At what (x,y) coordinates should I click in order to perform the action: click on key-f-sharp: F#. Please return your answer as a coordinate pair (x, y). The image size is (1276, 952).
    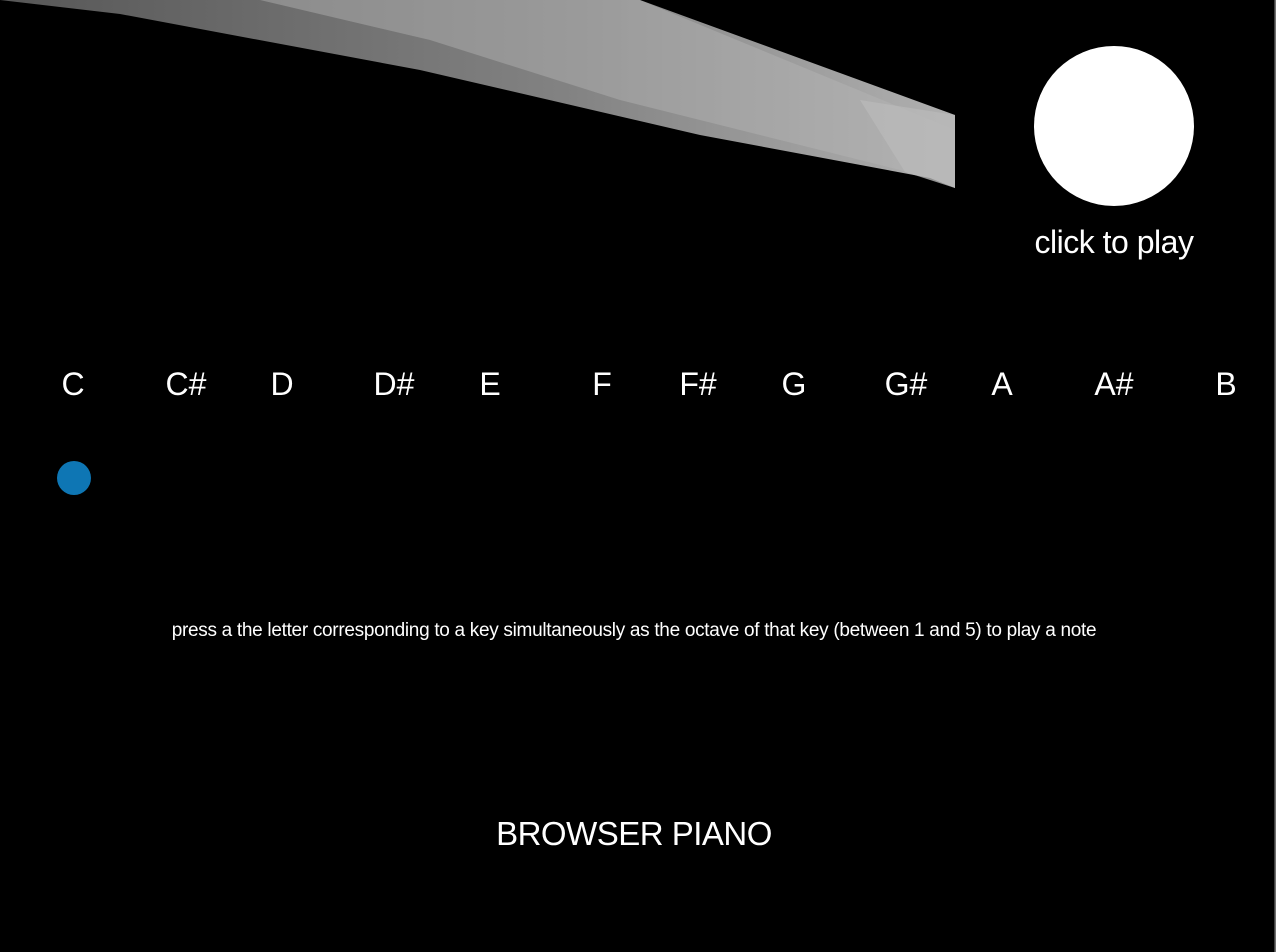
    Looking at the image, I should click on (698, 384).